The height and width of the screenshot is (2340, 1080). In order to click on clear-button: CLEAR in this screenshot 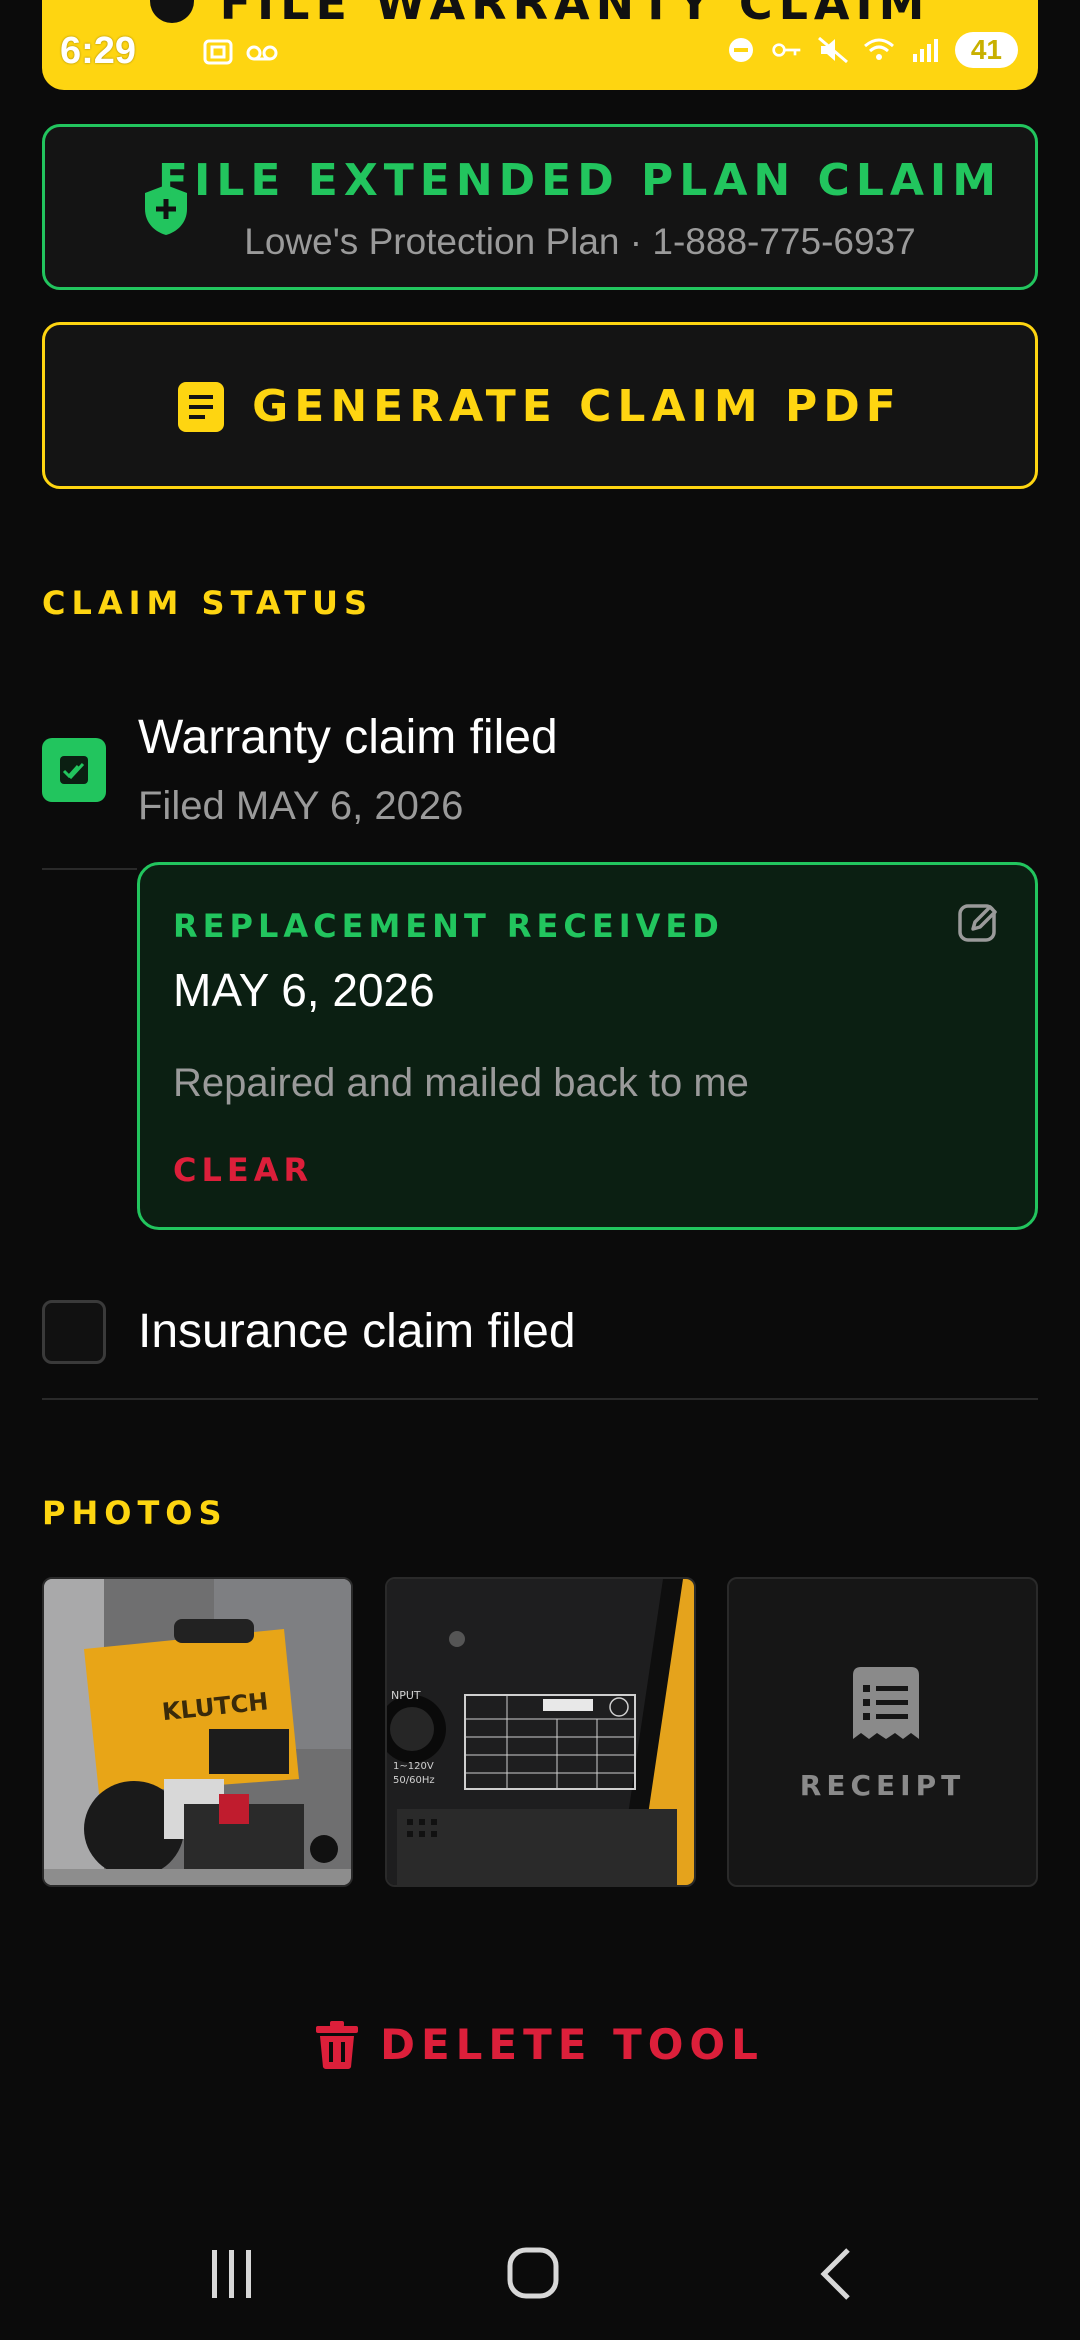, I will do `click(243, 1170)`.